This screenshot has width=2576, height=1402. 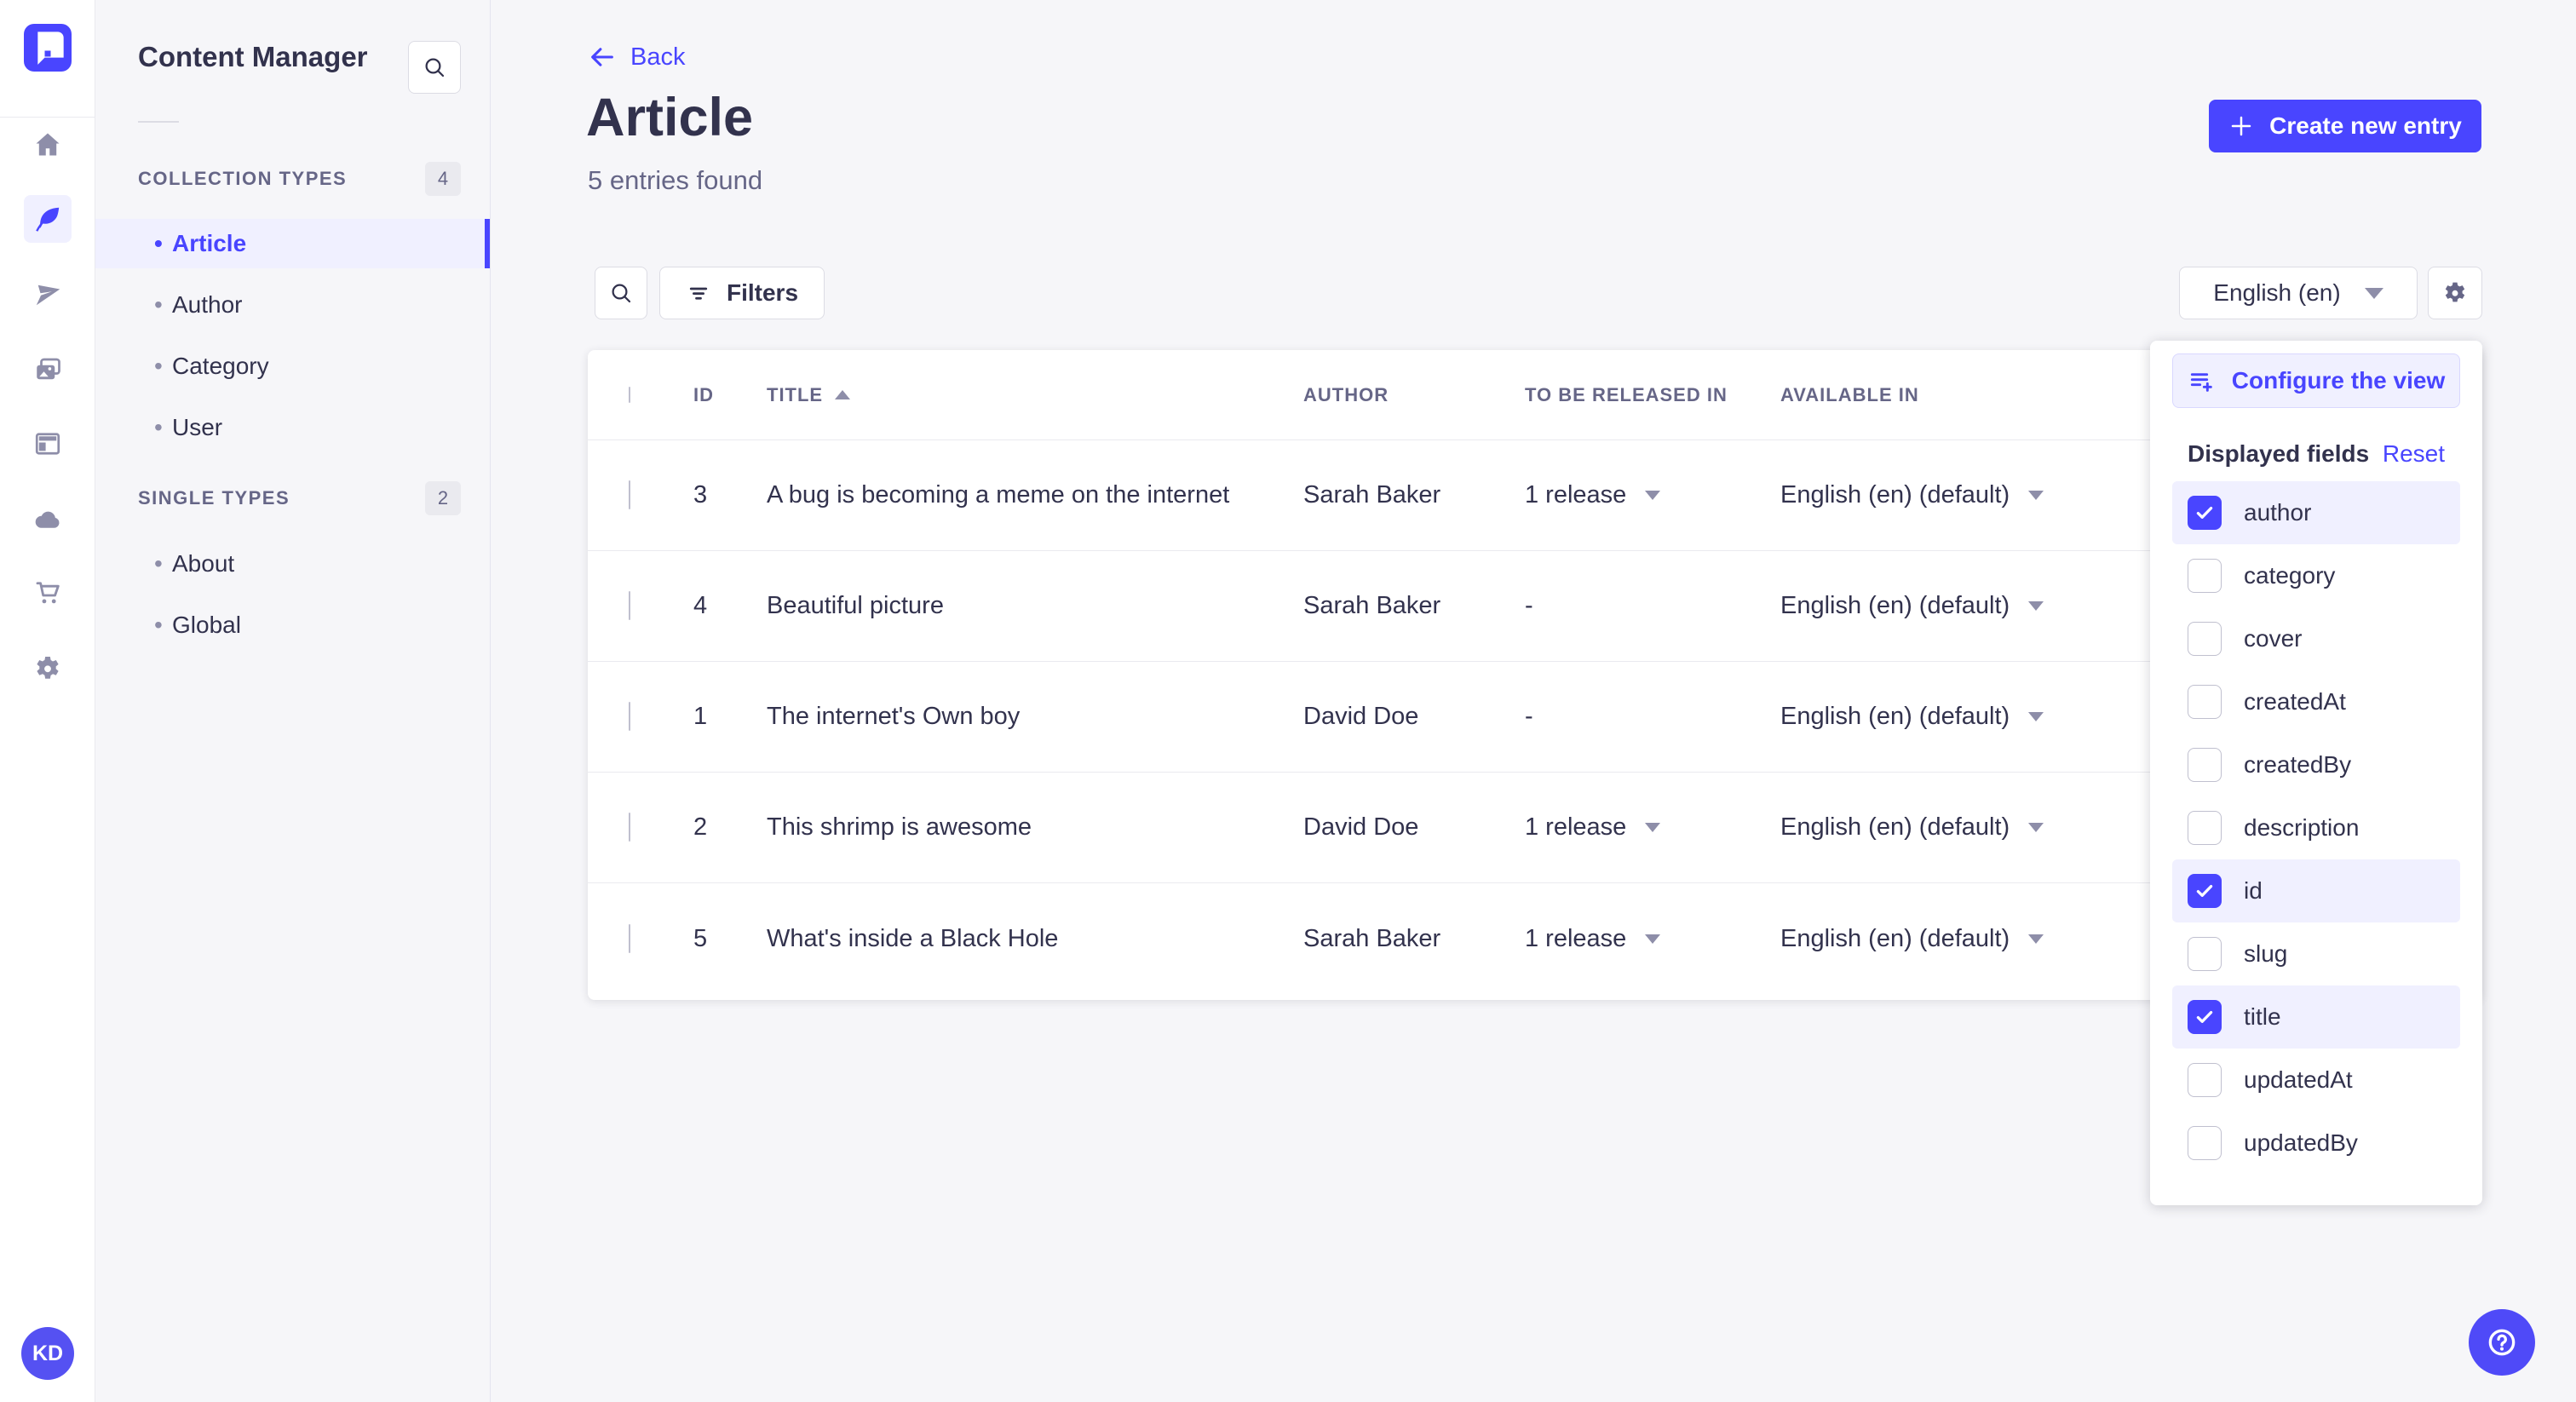 I want to click on cell-author: Sarah Baker, so click(x=1372, y=938).